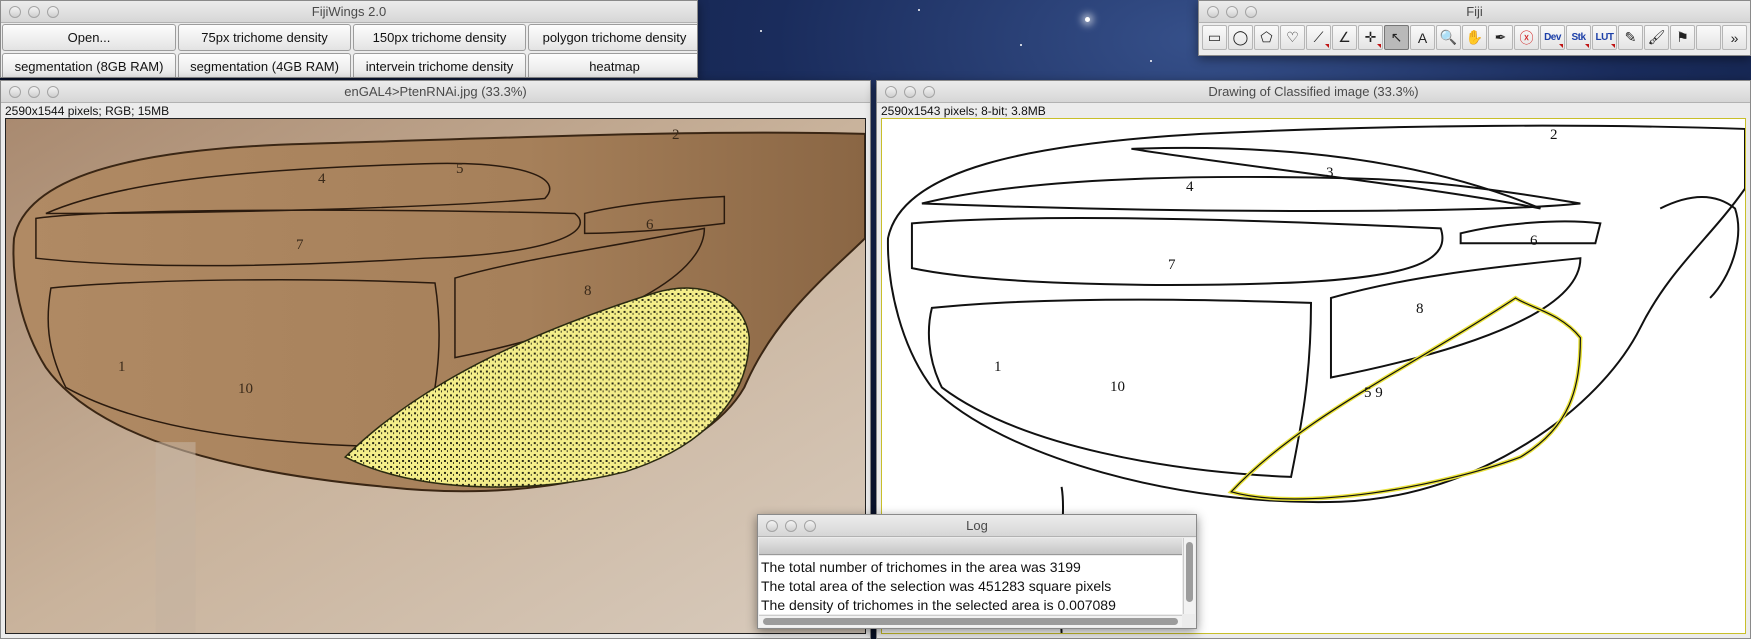  I want to click on flood-fill-tool-icon-glyph: ⚑, so click(1682, 37).